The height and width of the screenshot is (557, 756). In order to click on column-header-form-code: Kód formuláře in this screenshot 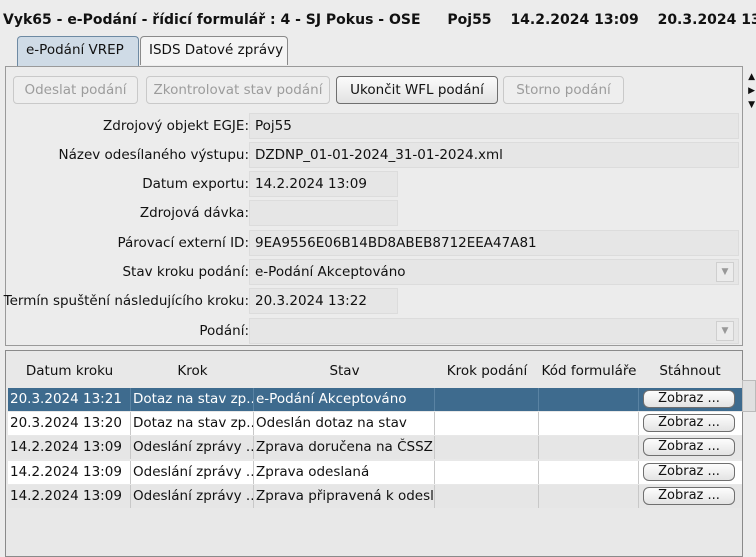, I will do `click(589, 368)`.